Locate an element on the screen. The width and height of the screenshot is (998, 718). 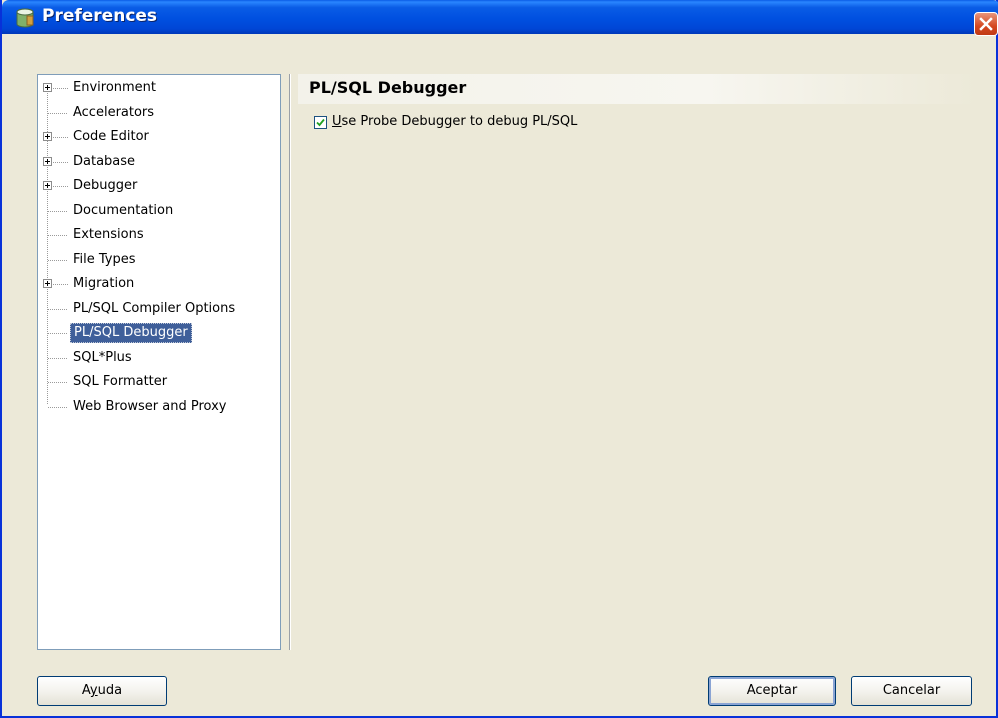
tree-item-label: SQL*Plus is located at coordinates (102, 357).